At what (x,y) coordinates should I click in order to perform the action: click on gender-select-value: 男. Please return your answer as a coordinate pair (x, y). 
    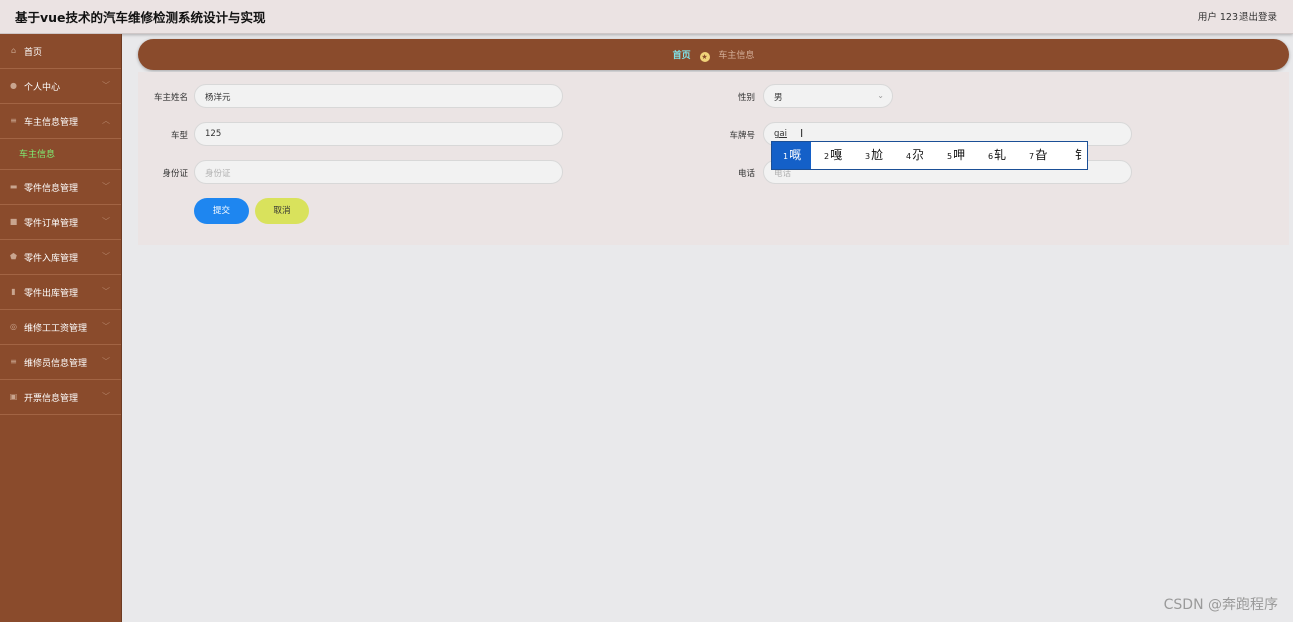
    Looking at the image, I should click on (778, 98).